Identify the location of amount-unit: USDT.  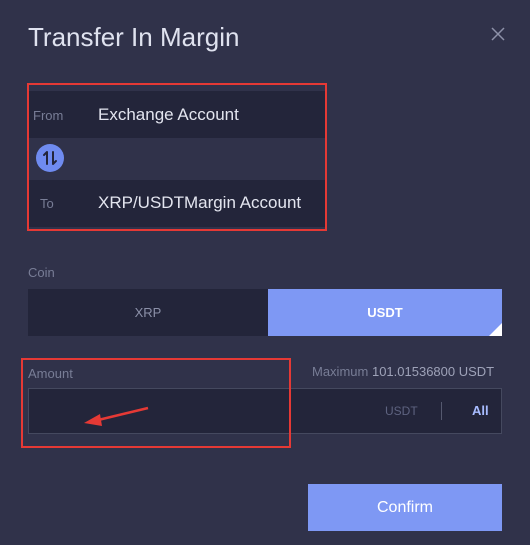
(401, 411).